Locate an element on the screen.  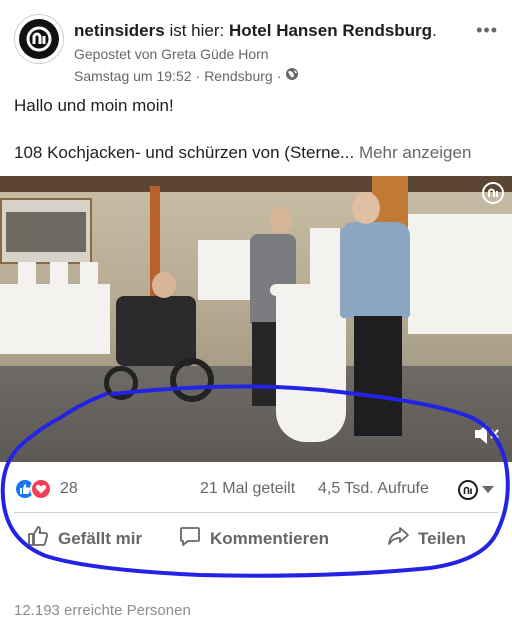
post-actions: Gefällt mir Kommentieren Teilen is located at coordinates (256, 538).